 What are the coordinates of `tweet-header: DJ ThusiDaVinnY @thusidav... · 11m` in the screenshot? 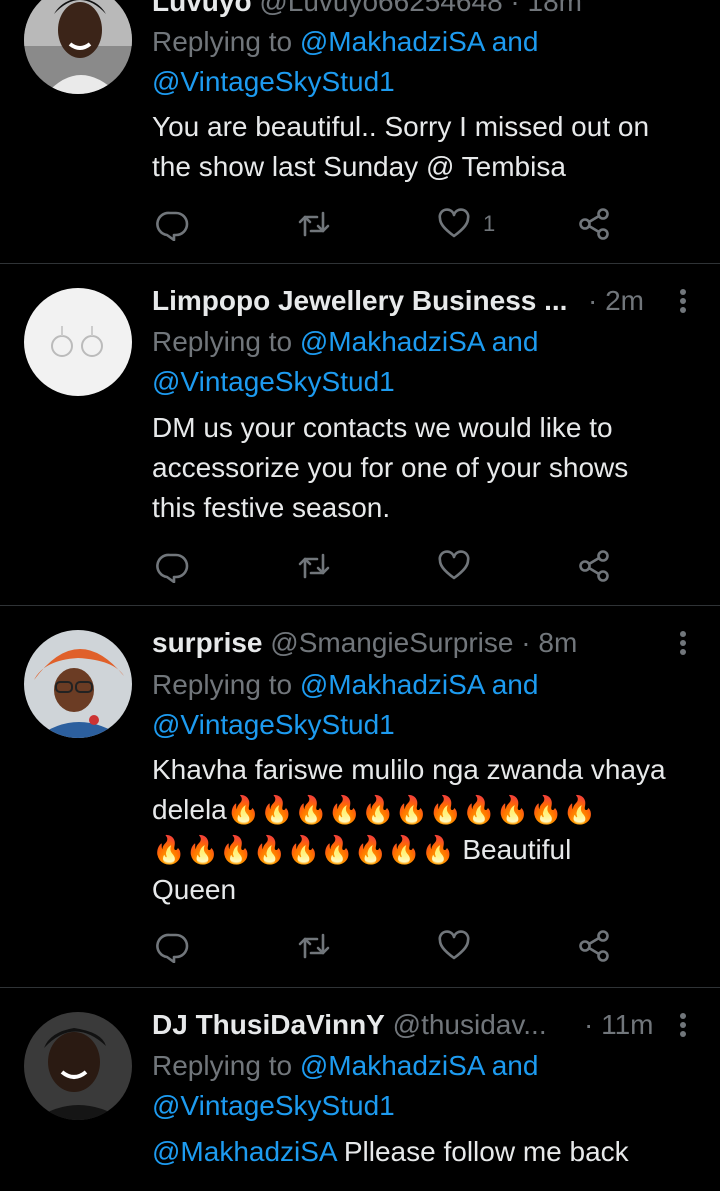 It's located at (424, 1025).